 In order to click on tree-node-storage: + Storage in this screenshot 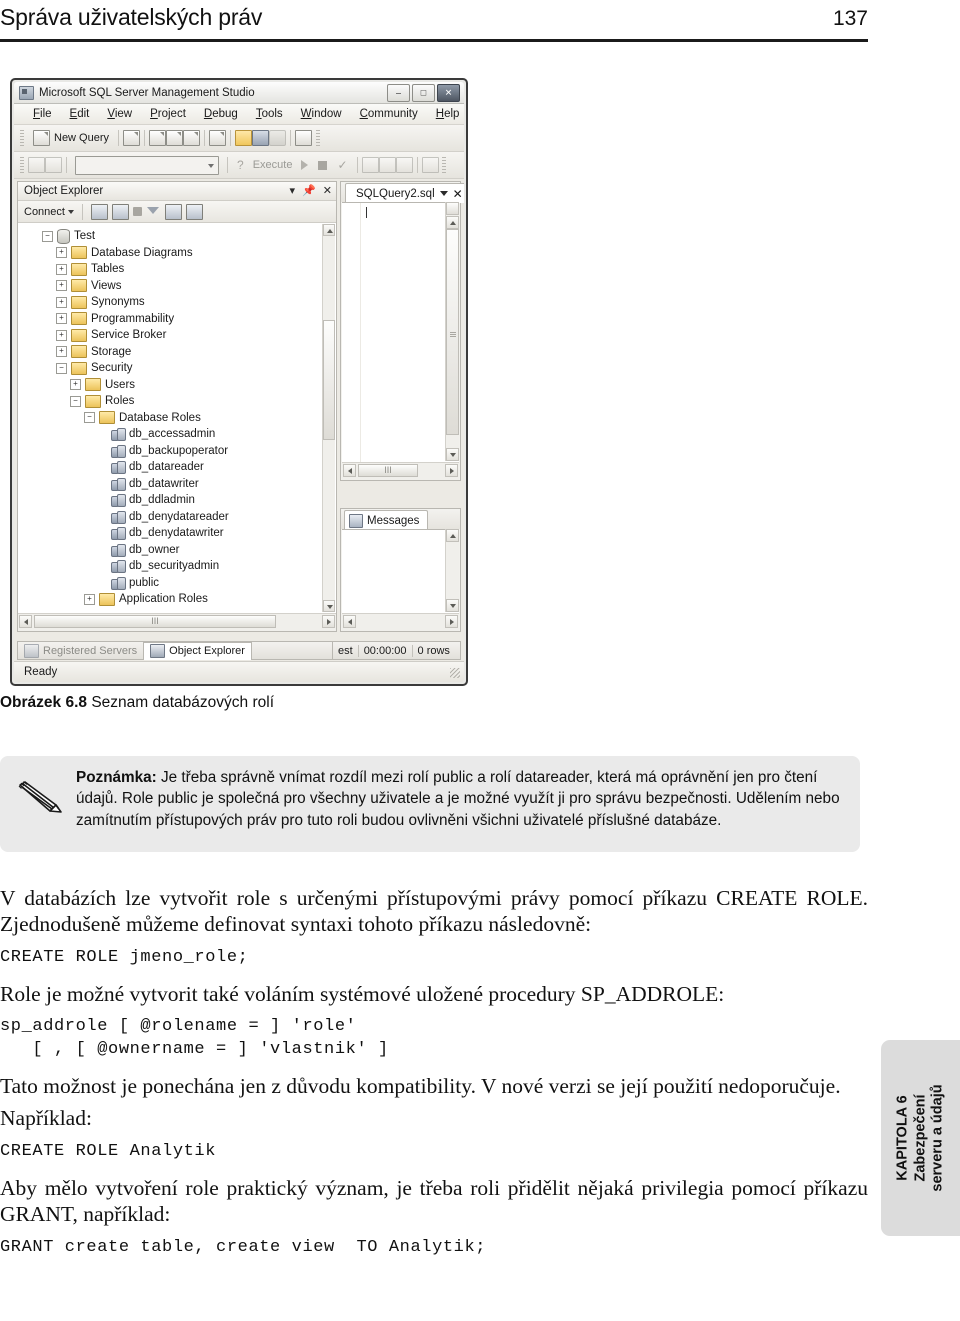, I will do `click(177, 352)`.